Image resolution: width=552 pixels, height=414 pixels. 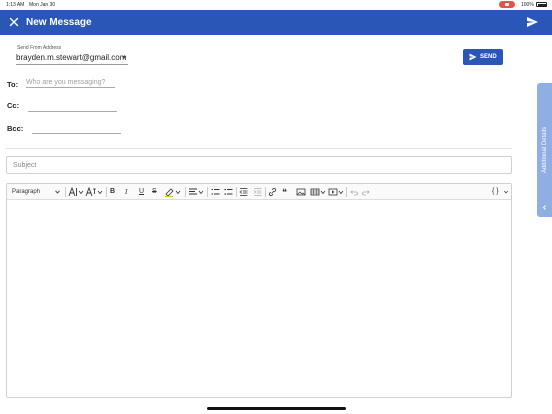 I want to click on status-date: Mon Jan 30, so click(x=42, y=5).